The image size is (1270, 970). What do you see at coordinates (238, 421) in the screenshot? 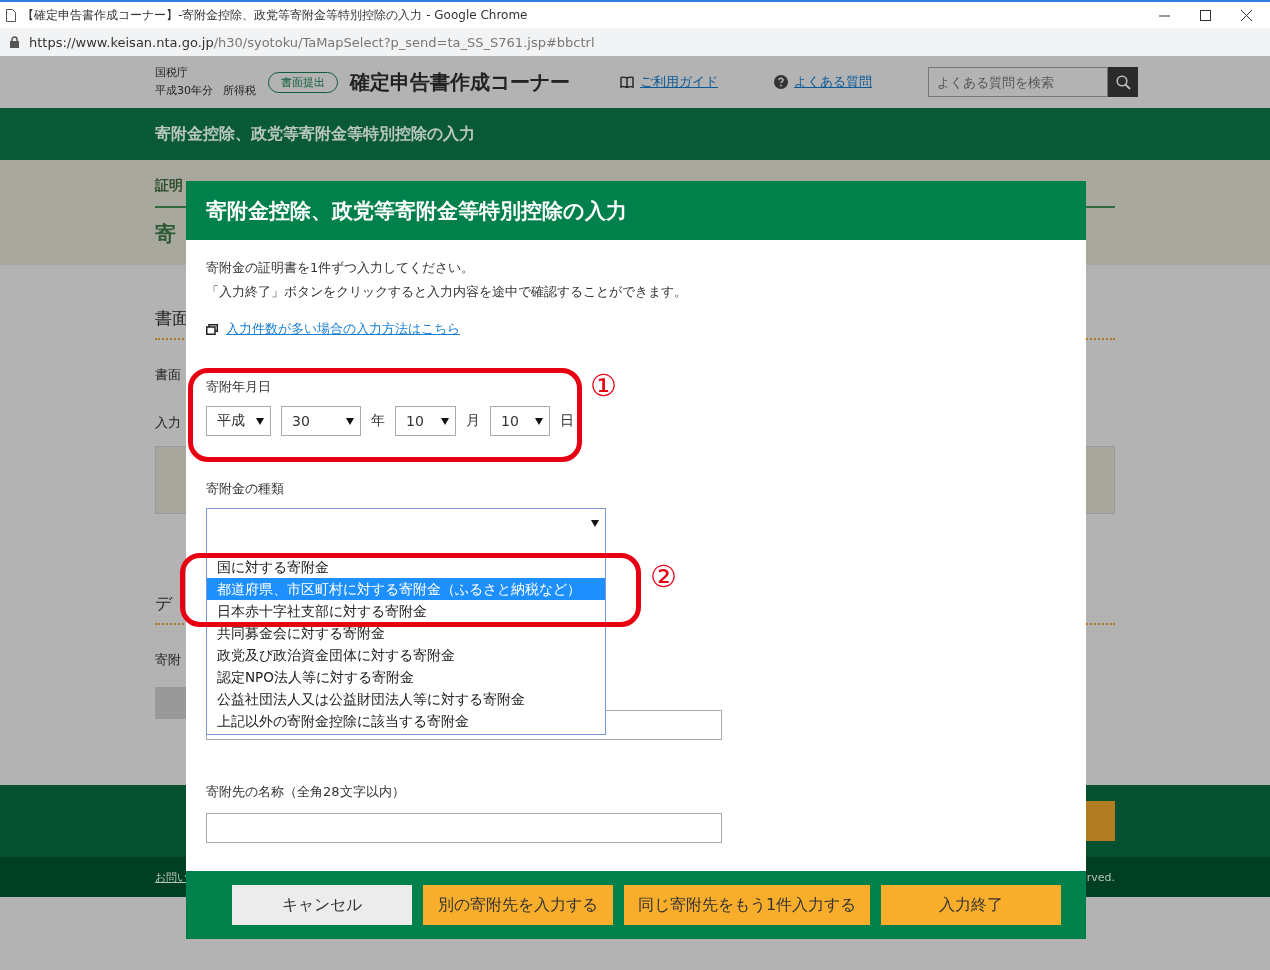
I see `date-select: 平成` at bounding box center [238, 421].